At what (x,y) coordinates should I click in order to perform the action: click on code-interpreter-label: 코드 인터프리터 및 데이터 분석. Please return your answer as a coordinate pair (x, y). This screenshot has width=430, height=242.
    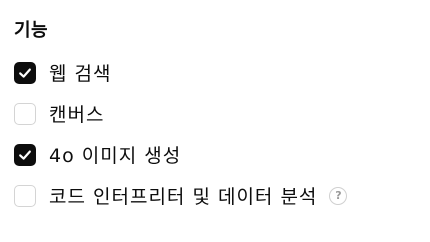
    Looking at the image, I should click on (183, 197).